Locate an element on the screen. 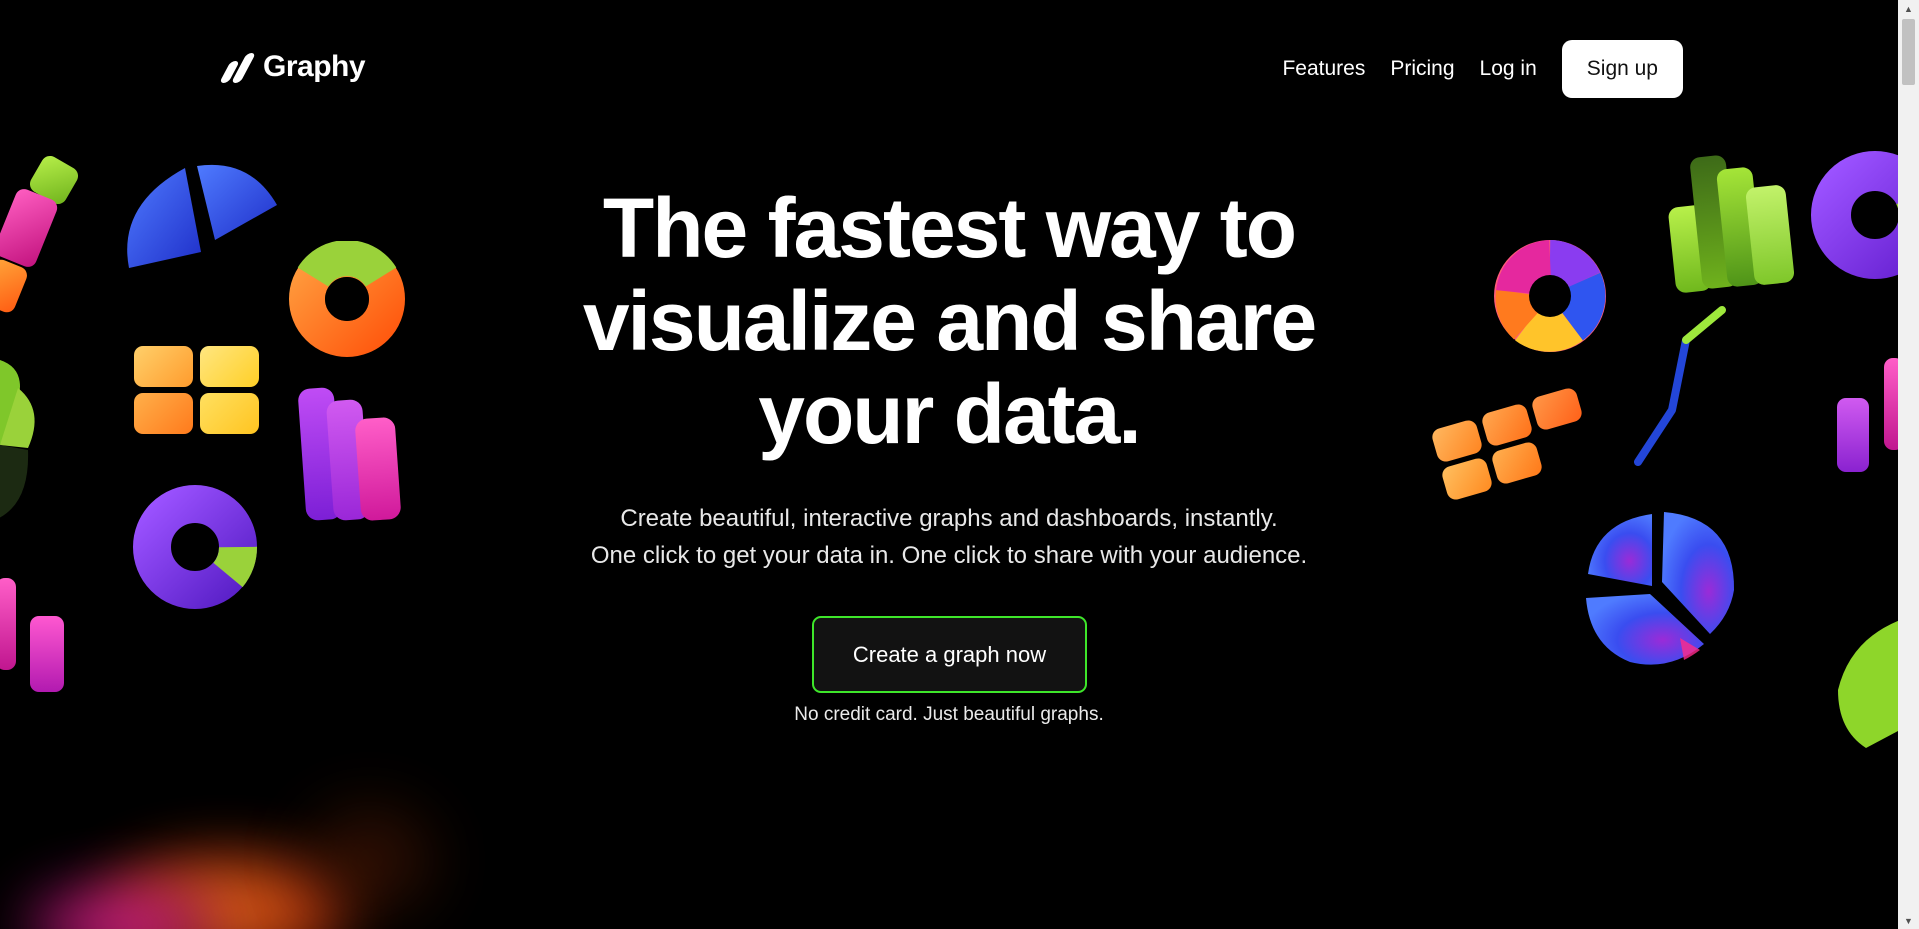 The height and width of the screenshot is (929, 1919). nav-link-pricing: Pricing is located at coordinates (1422, 69).